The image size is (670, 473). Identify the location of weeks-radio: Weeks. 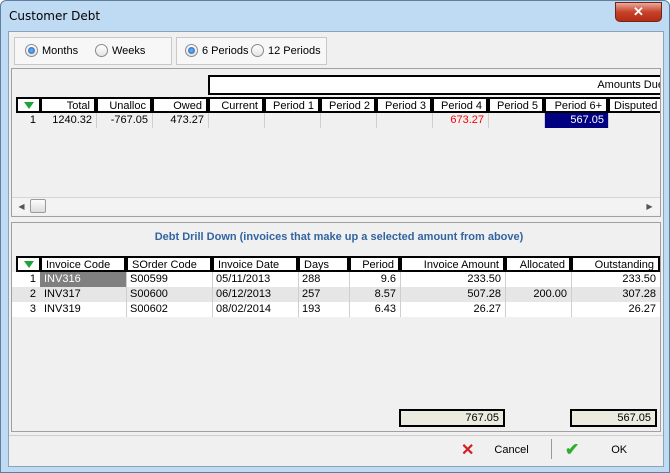
(120, 50).